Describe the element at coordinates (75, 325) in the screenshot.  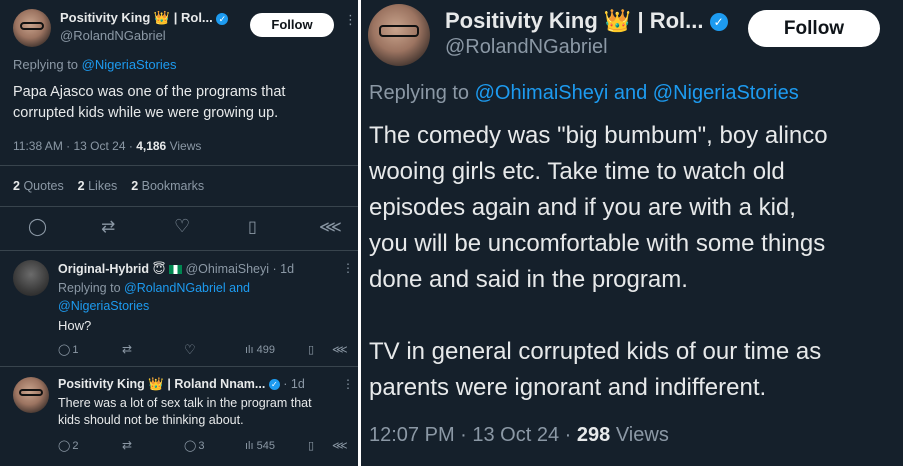
I see `reply-text: How?` at that location.